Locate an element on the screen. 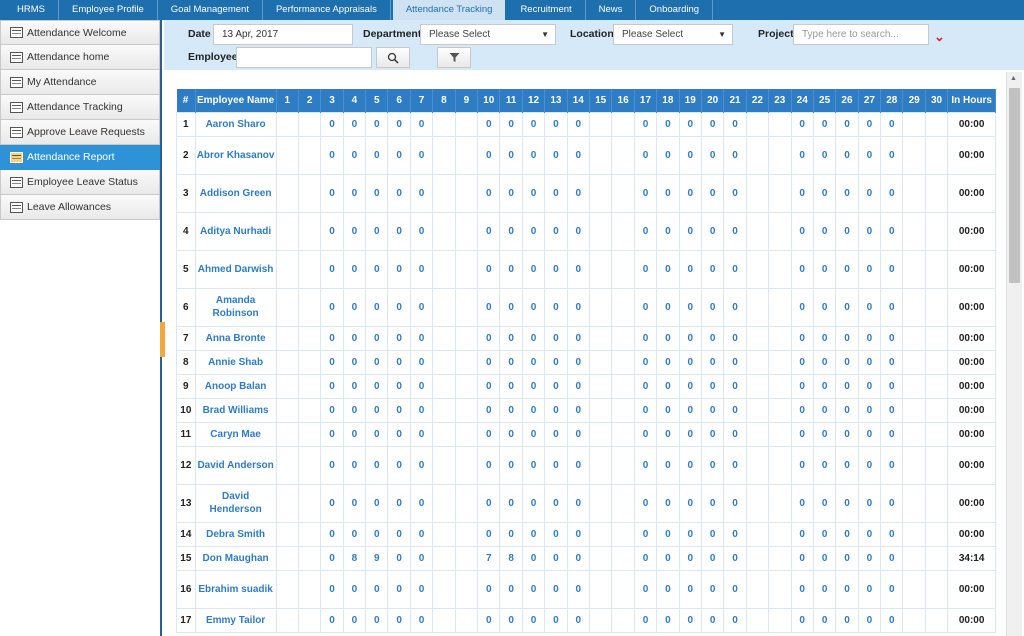  column-header: 15 is located at coordinates (601, 100).